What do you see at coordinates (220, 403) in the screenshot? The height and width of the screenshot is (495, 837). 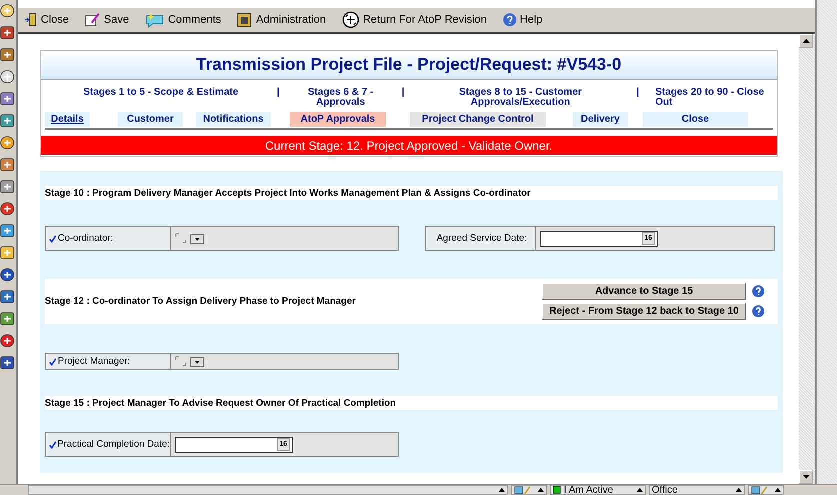 I see `stage-heading: Stage 15 : Project Manager To Advise Request Owner Of Practical Completion` at bounding box center [220, 403].